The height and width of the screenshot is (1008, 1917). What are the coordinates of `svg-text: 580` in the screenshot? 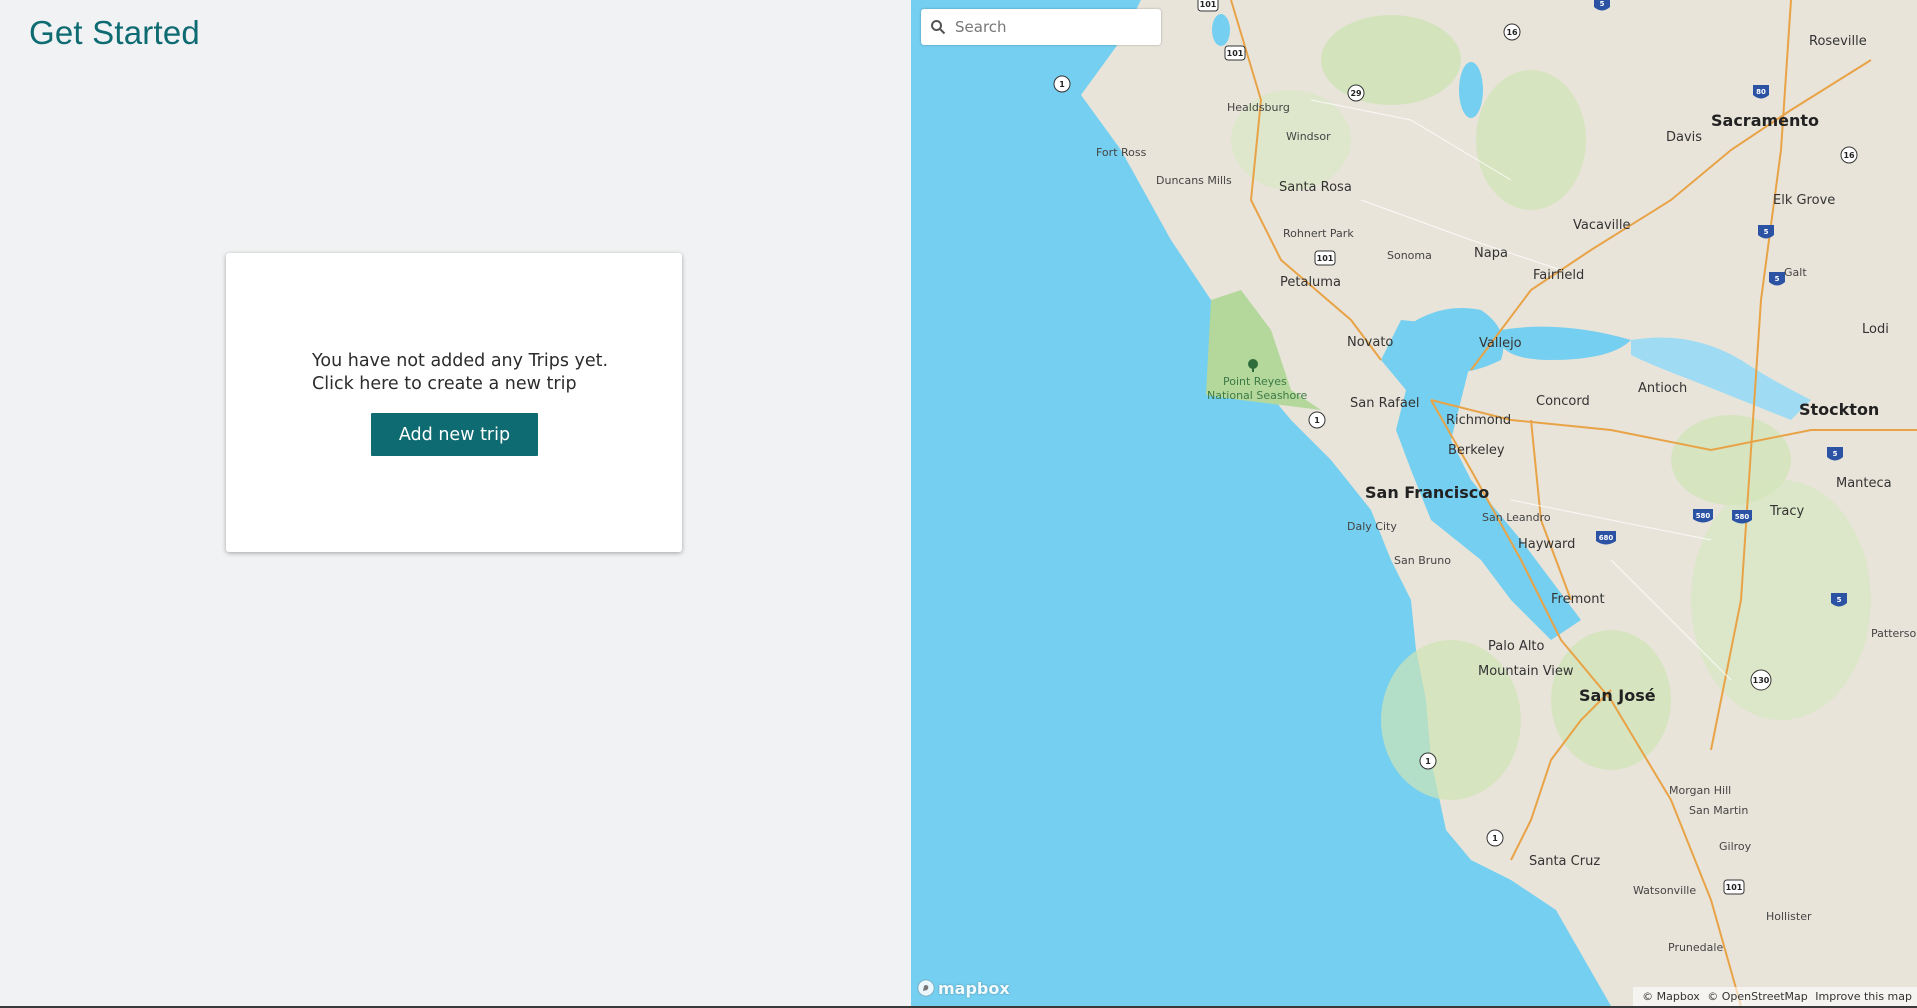 It's located at (1742, 517).